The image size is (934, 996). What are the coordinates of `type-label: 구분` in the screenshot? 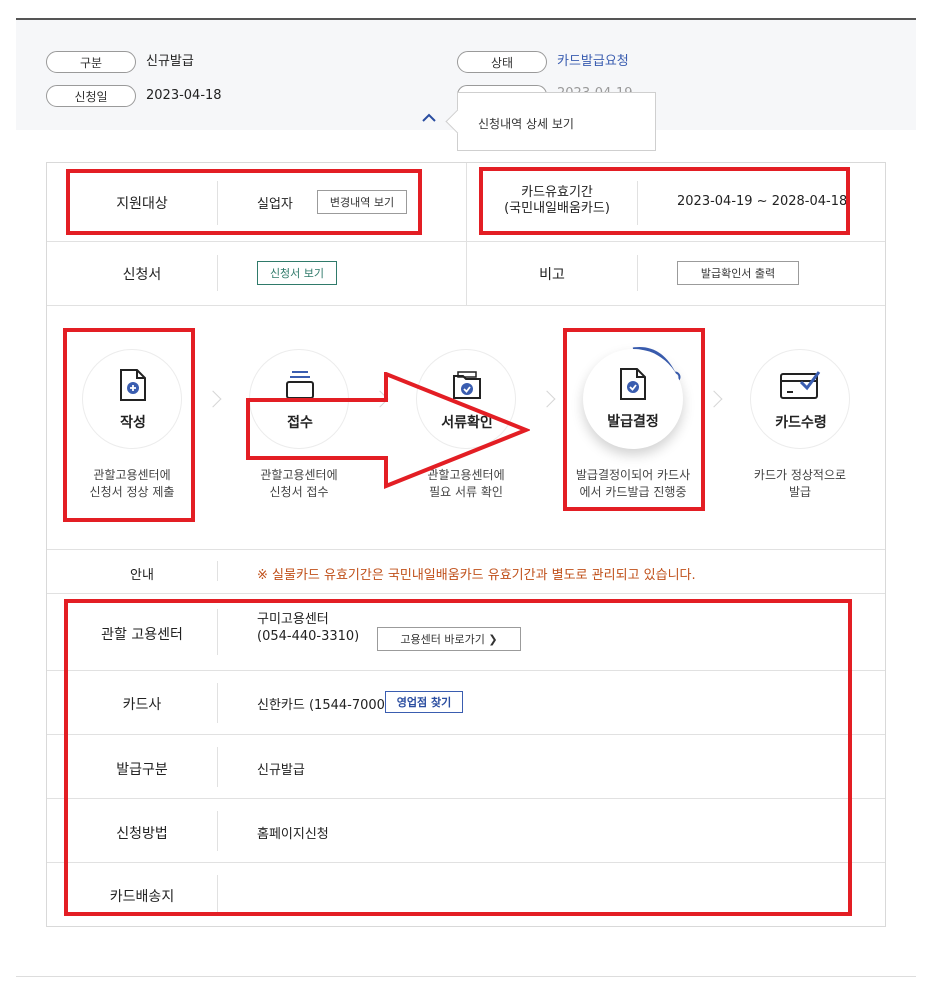 It's located at (91, 62).